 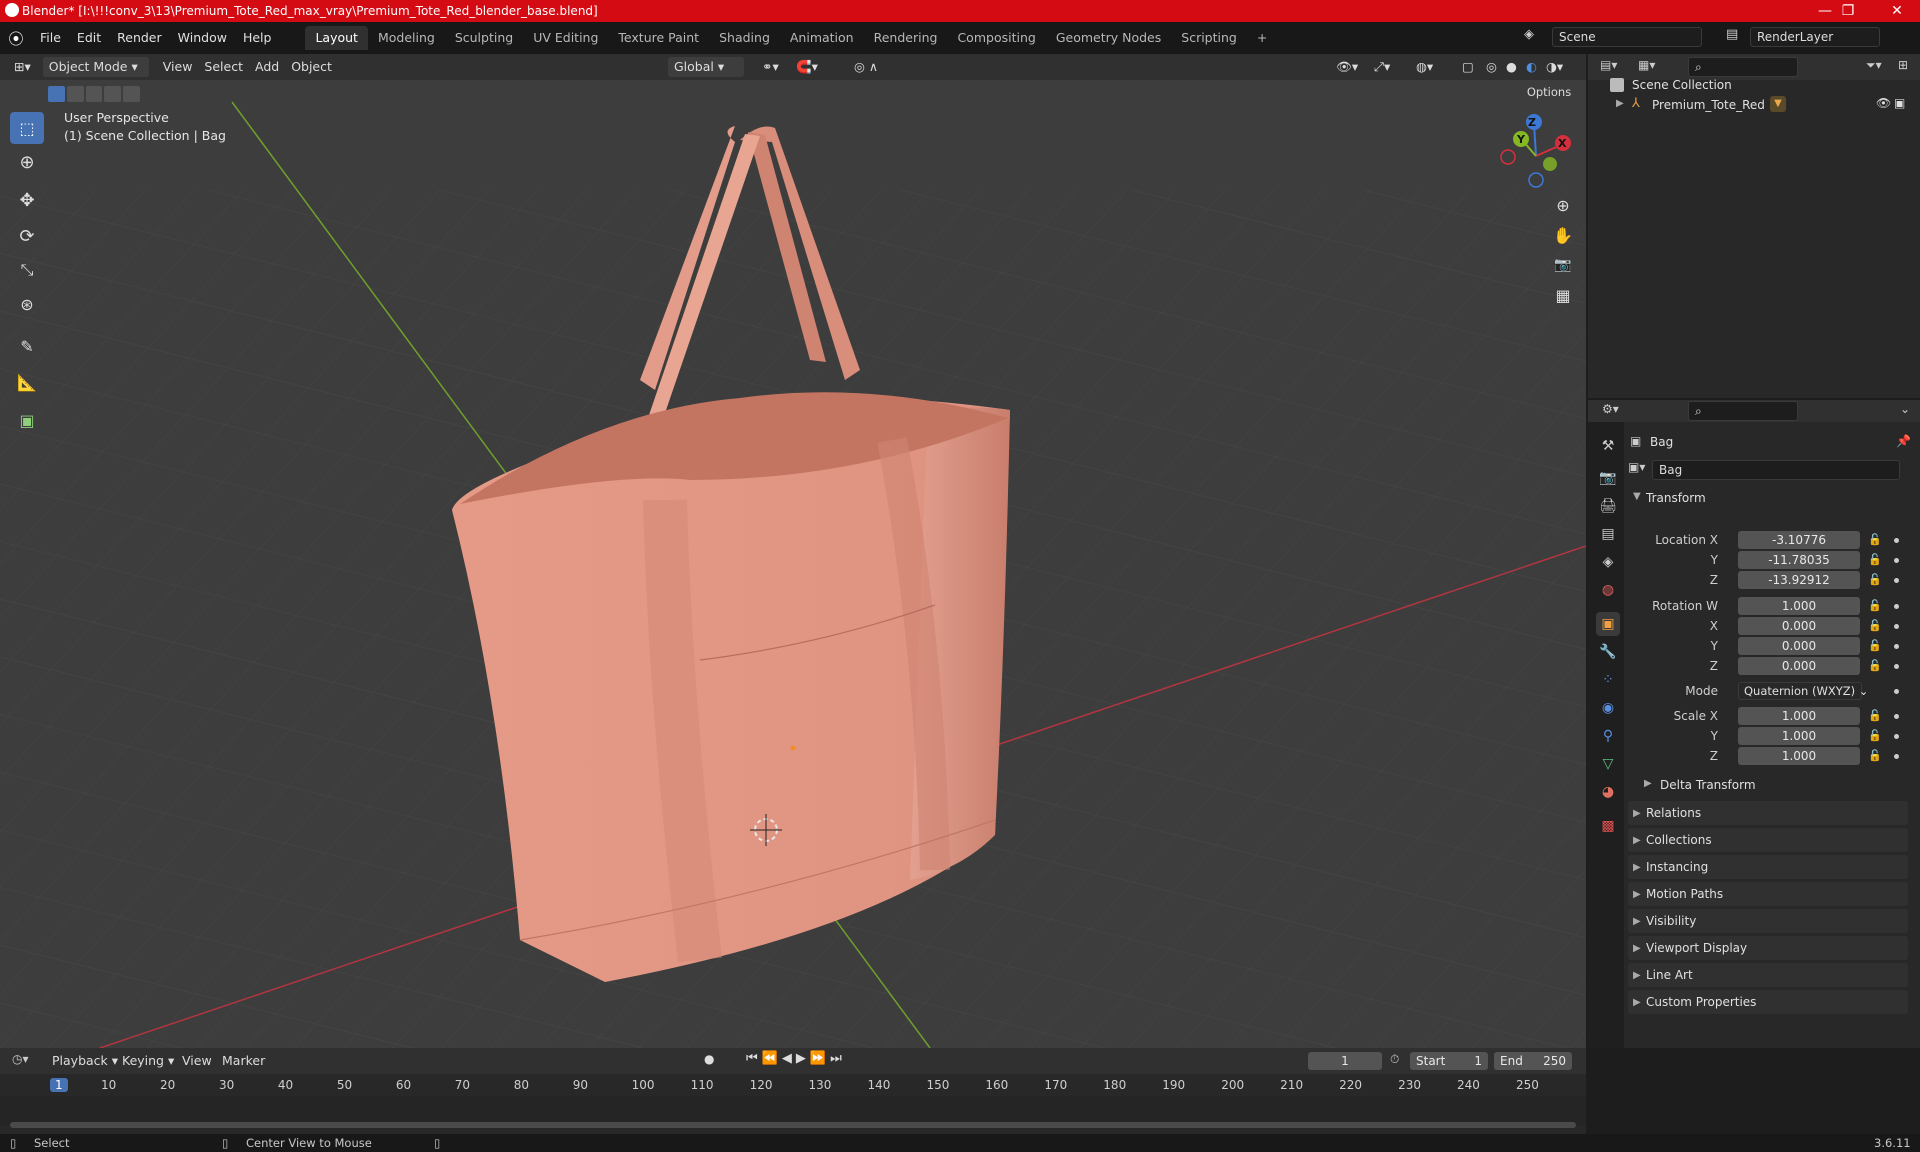 What do you see at coordinates (706, 67) in the screenshot?
I see `orientation-selector: Global ▾` at bounding box center [706, 67].